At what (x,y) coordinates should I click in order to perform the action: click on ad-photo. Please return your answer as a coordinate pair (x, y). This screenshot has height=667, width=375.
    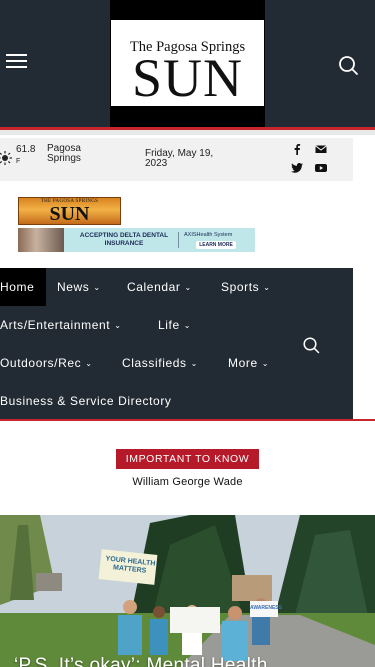
    Looking at the image, I should click on (41, 240).